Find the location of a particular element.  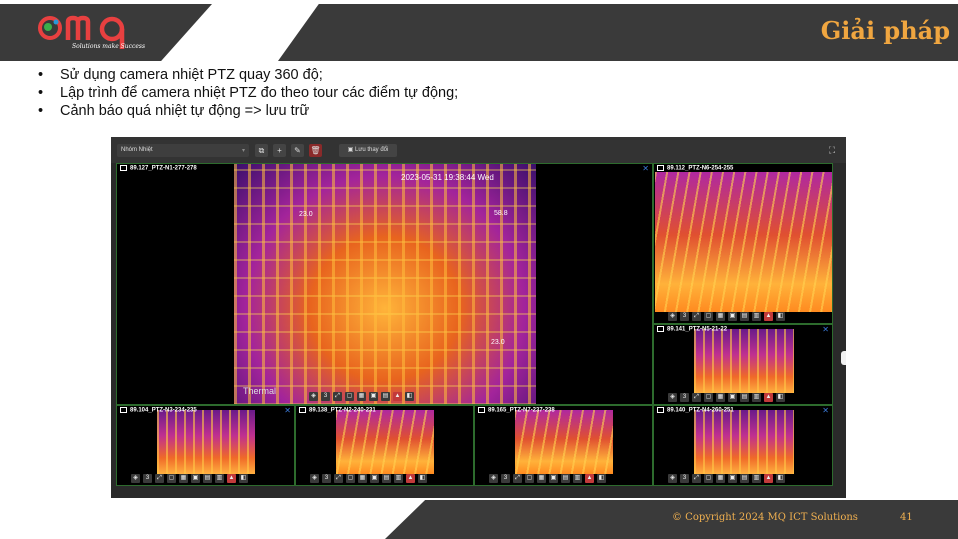

camera-pane: 89.112_PTZ-N6-254-255 ◈ 3 ⤢ ▢ ▦ ▣ ▤ ▥ ▲ ◧ is located at coordinates (743, 243).